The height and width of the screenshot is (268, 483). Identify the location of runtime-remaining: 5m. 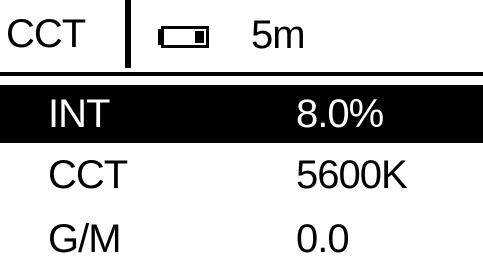
(278, 35).